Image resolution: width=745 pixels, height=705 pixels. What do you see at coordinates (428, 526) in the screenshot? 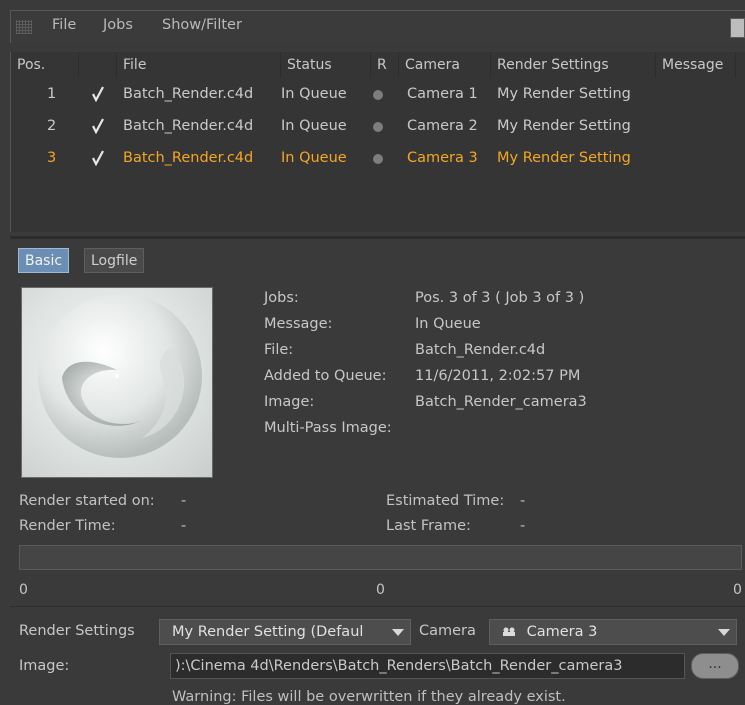
I see `last-frame-label: Last Frame:` at bounding box center [428, 526].